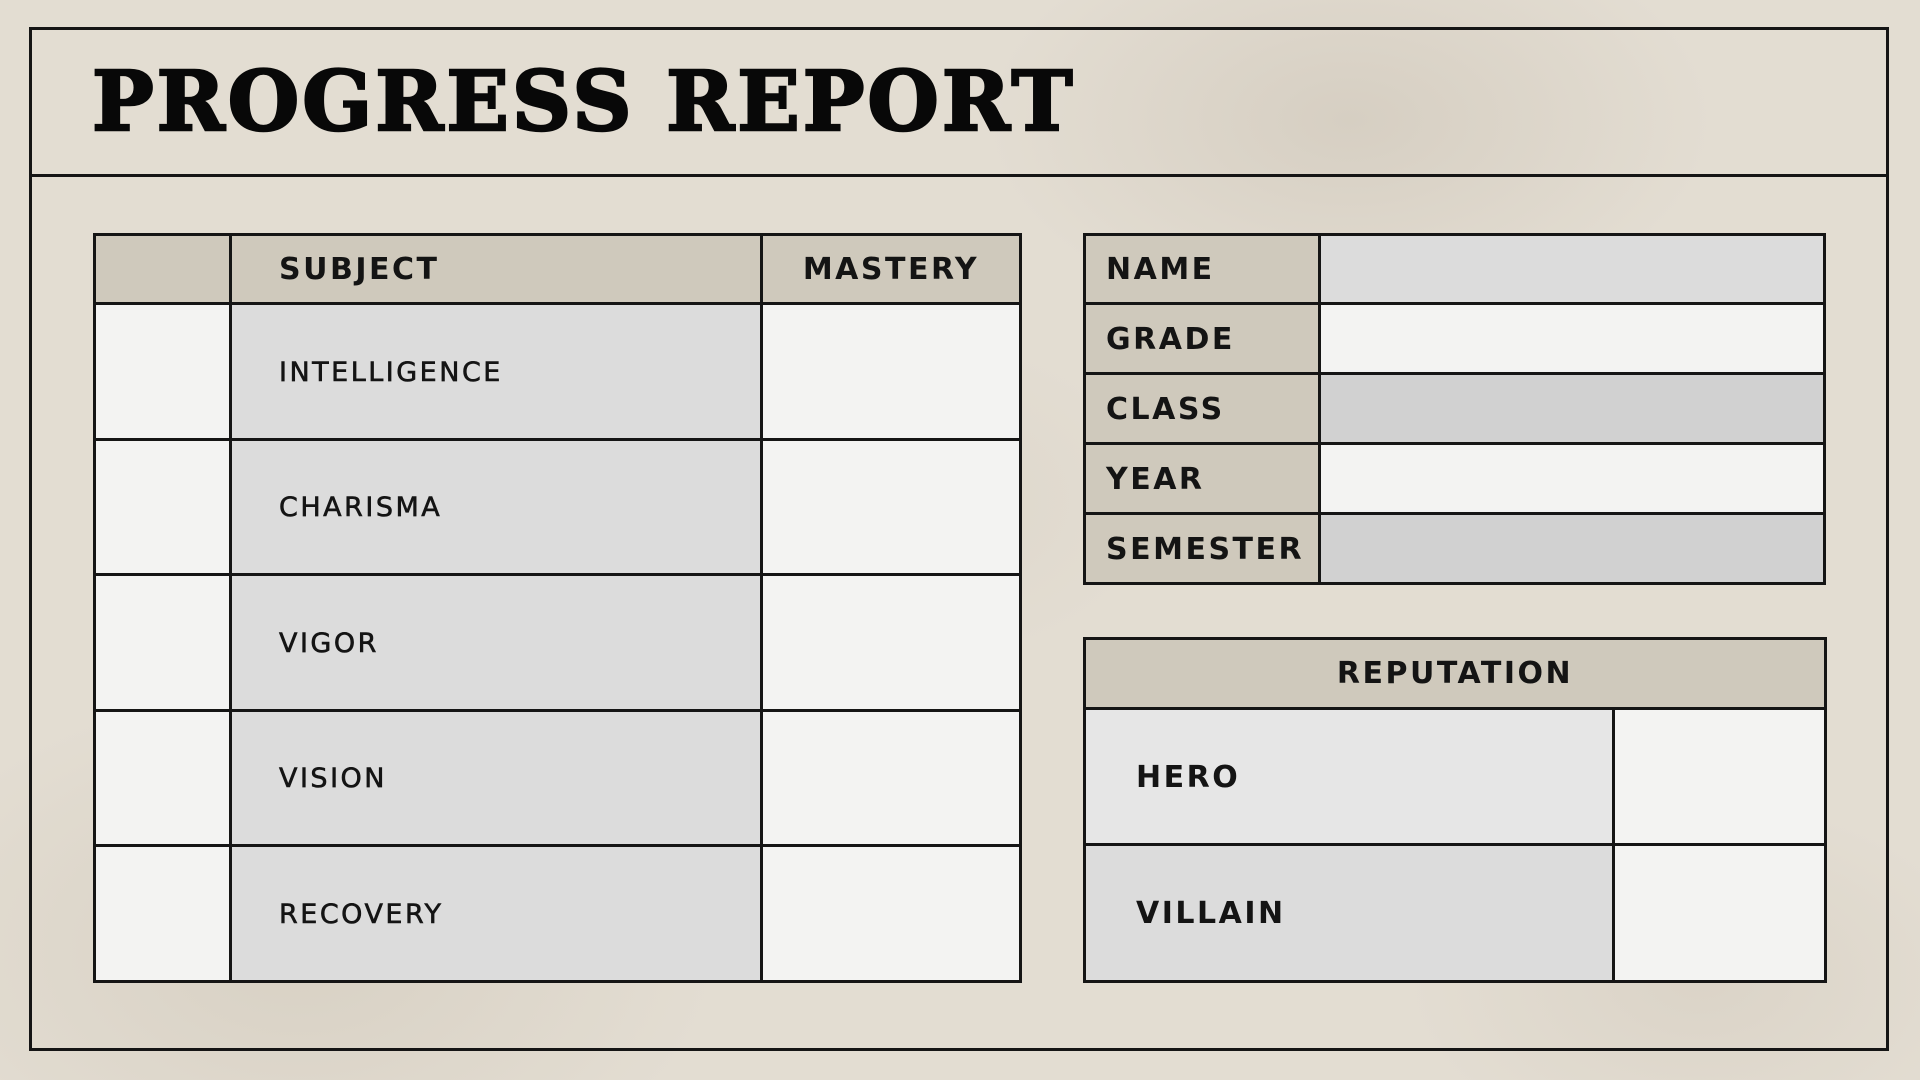 This screenshot has width=1920, height=1080. I want to click on grade-field, so click(1572, 339).